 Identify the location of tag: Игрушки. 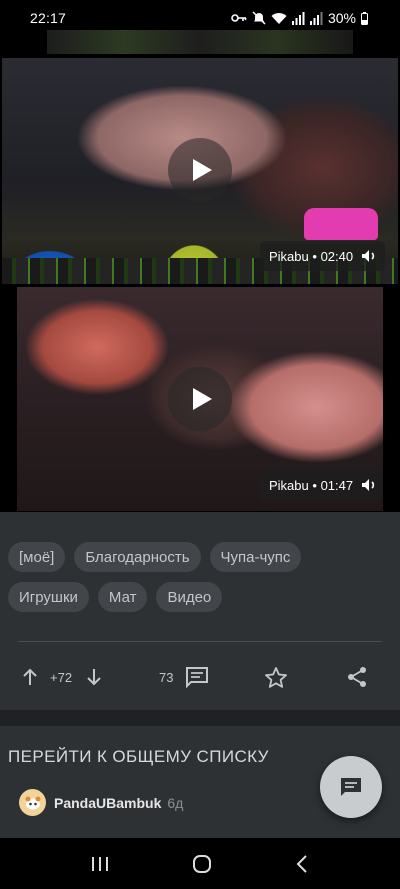
(48, 597).